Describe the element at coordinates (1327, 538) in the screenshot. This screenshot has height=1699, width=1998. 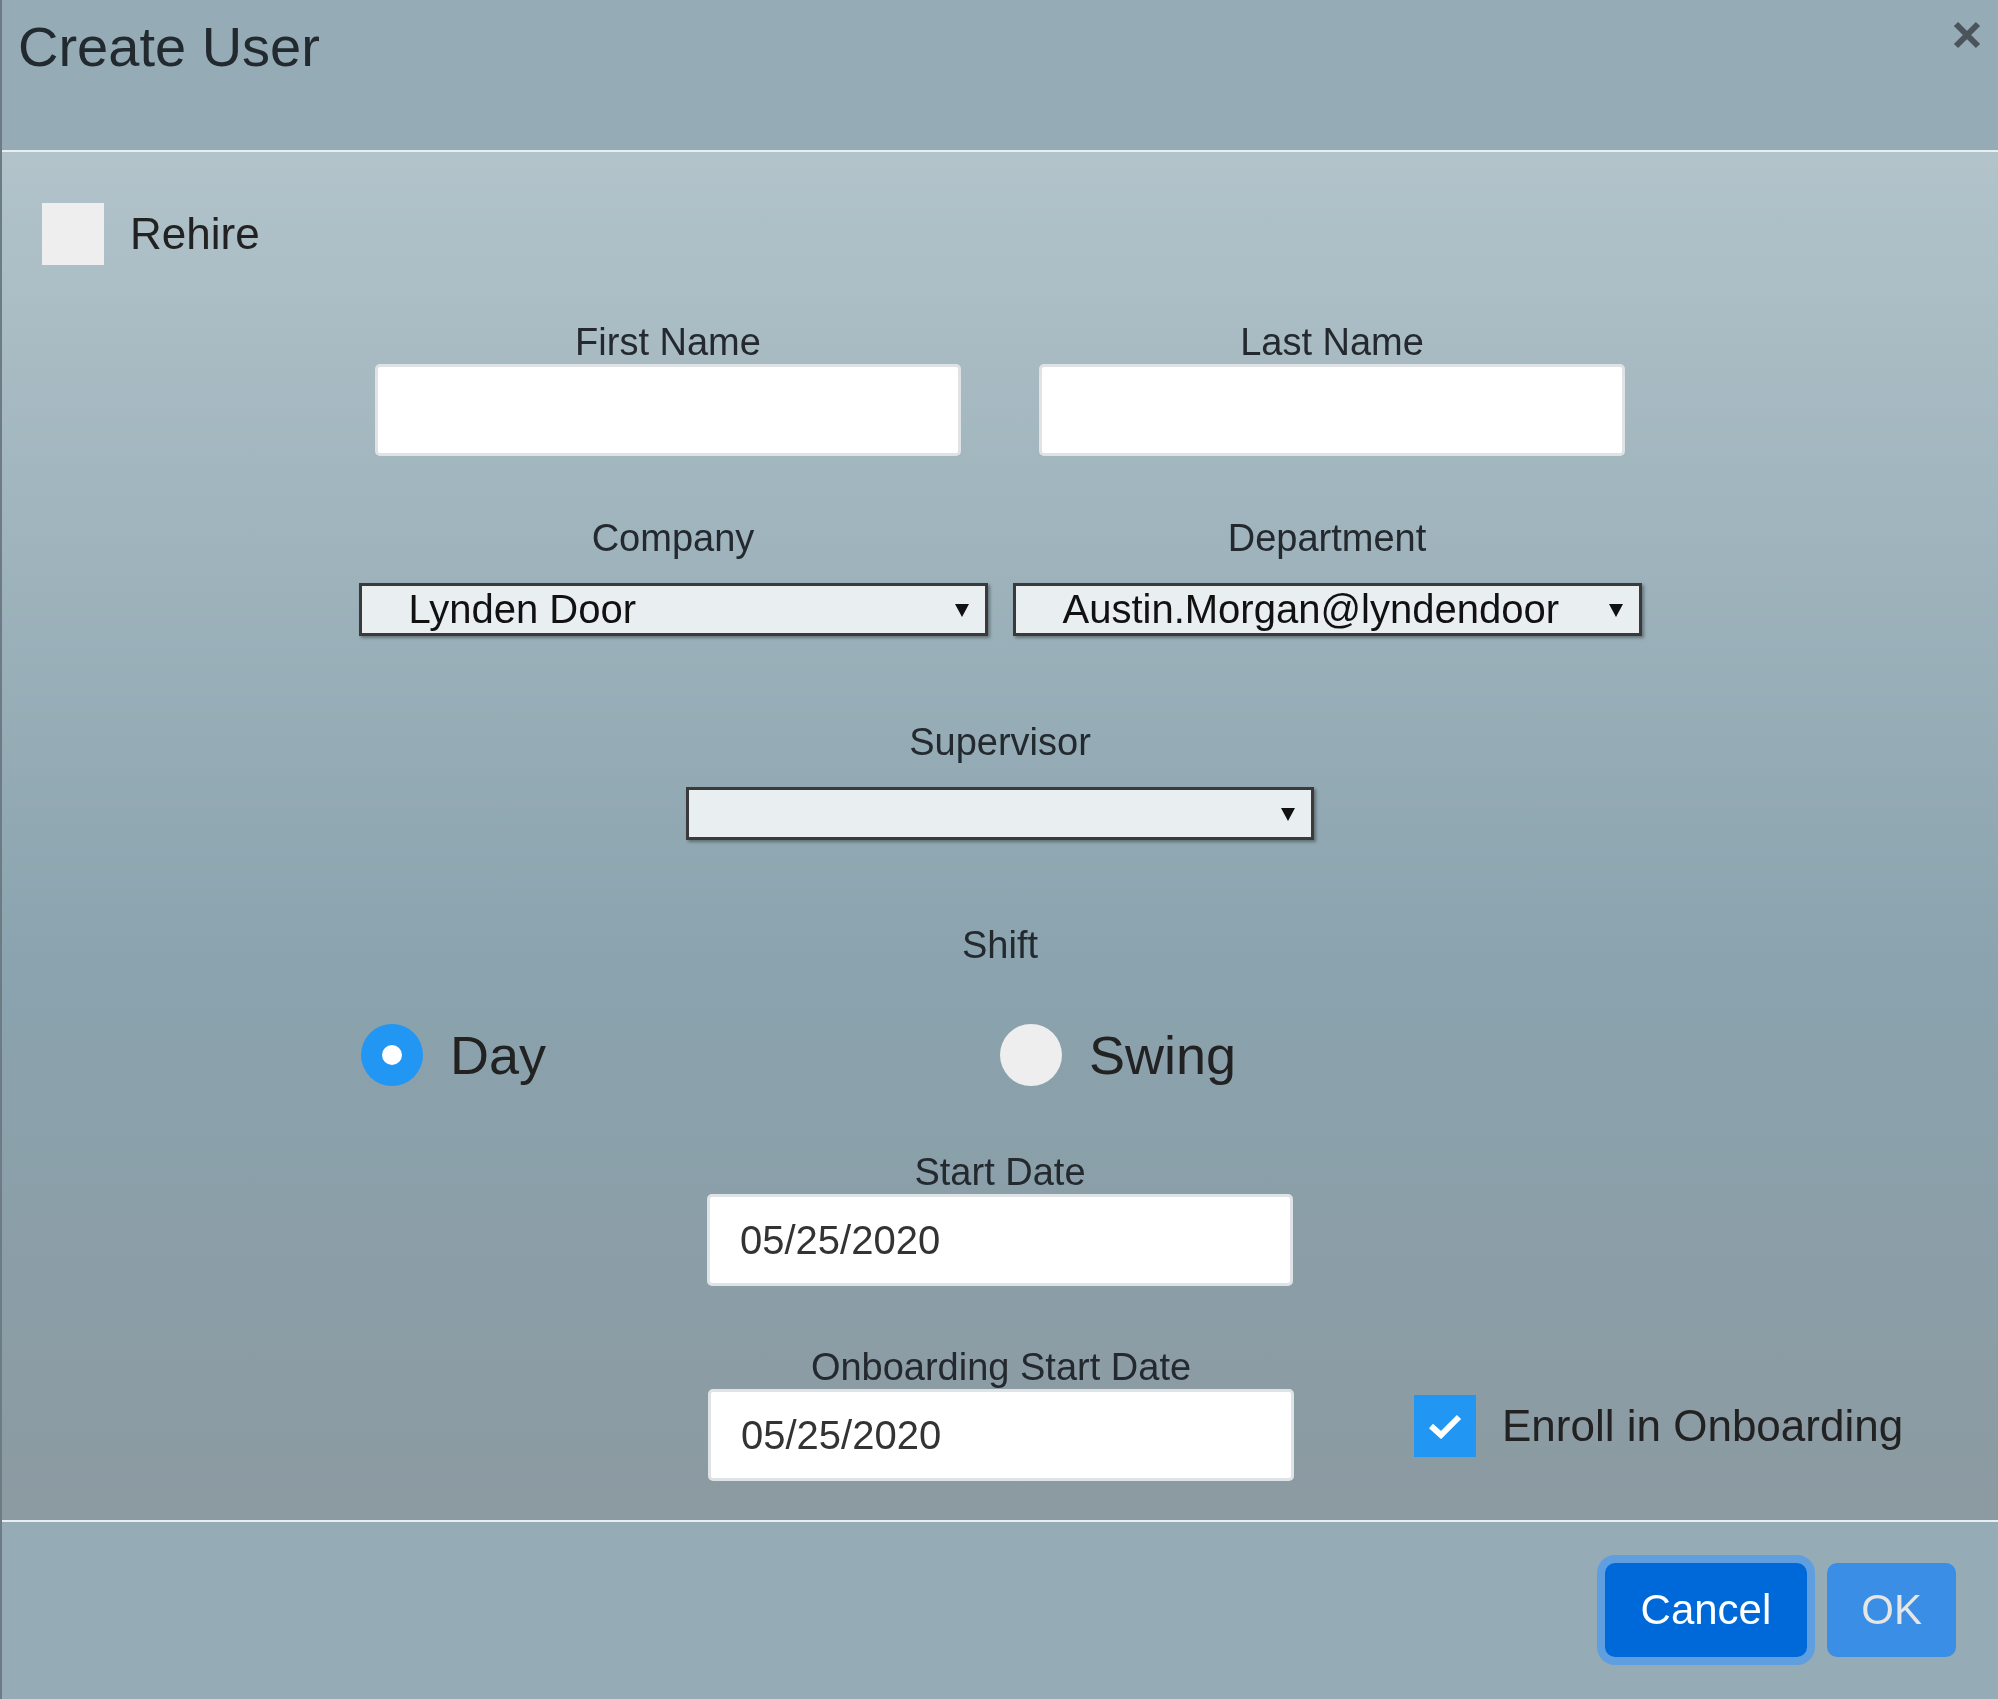
I see `field-label: Department` at that location.